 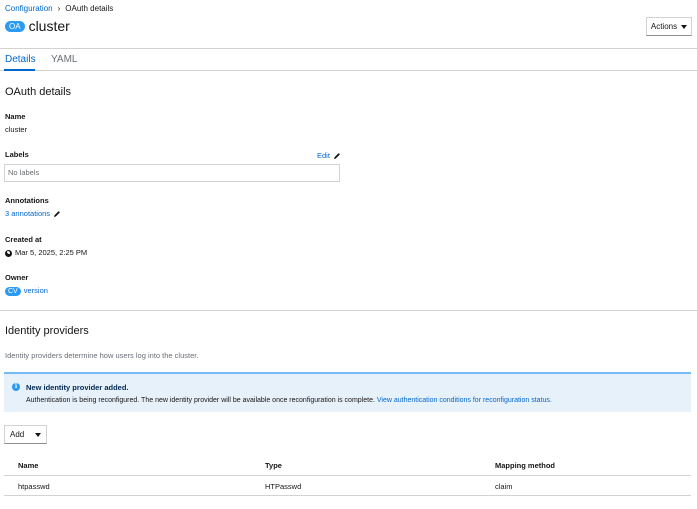 What do you see at coordinates (16, 129) in the screenshot?
I see `name-value: cluster` at bounding box center [16, 129].